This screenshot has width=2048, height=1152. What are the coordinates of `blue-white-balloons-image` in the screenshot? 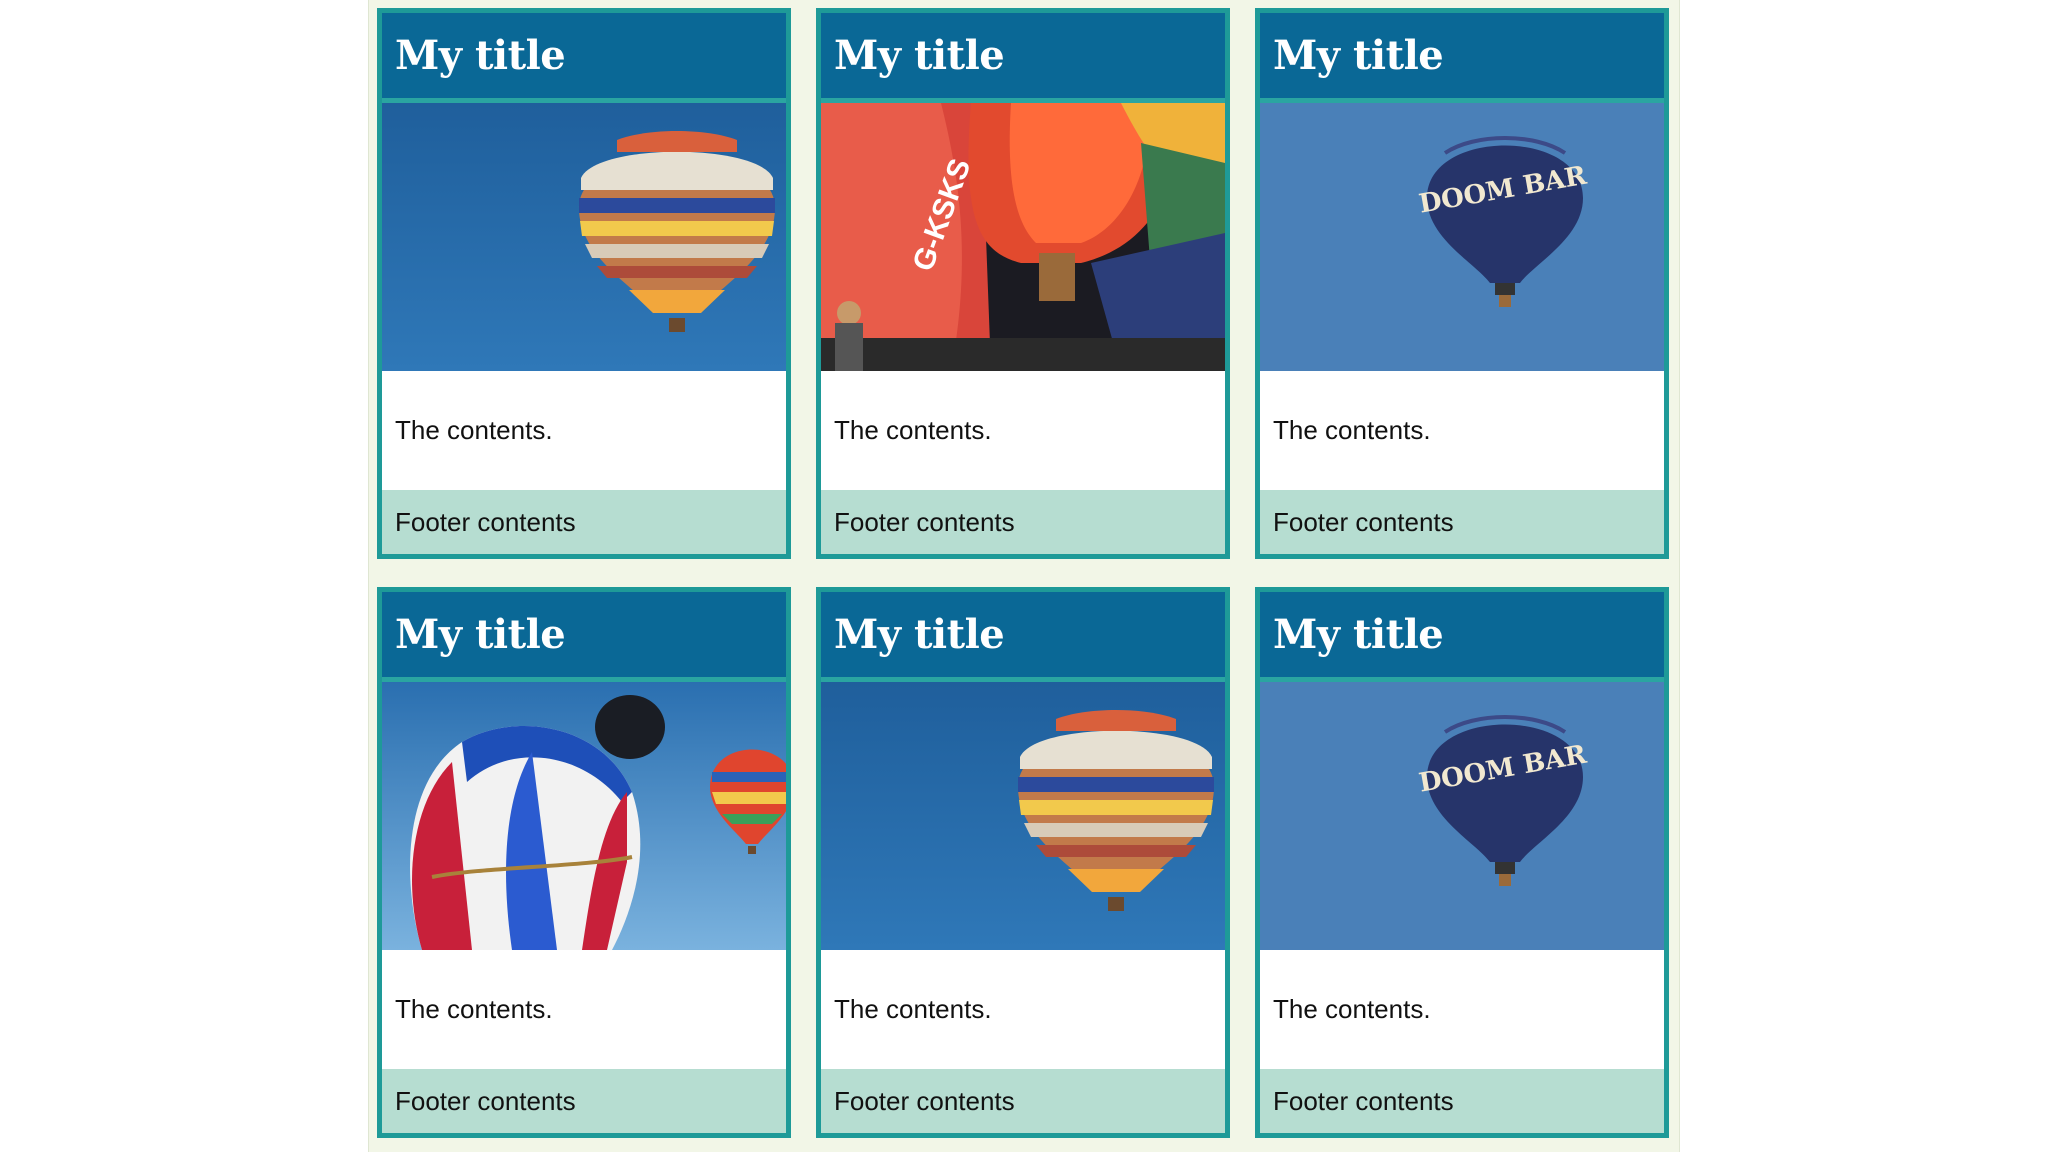 It's located at (584, 816).